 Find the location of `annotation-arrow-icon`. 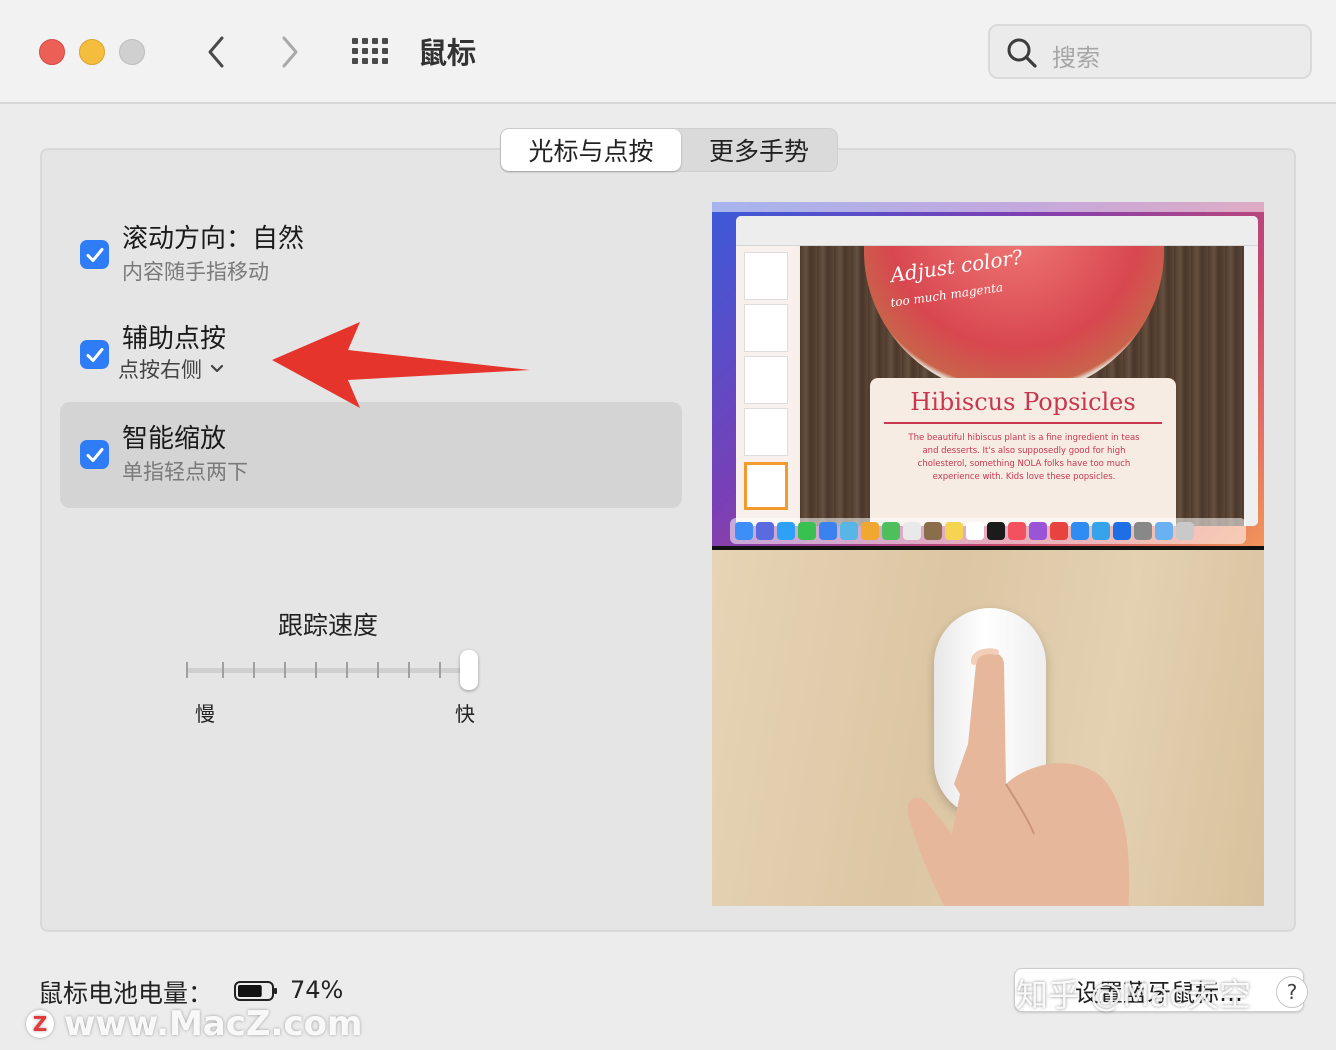

annotation-arrow-icon is located at coordinates (401, 365).